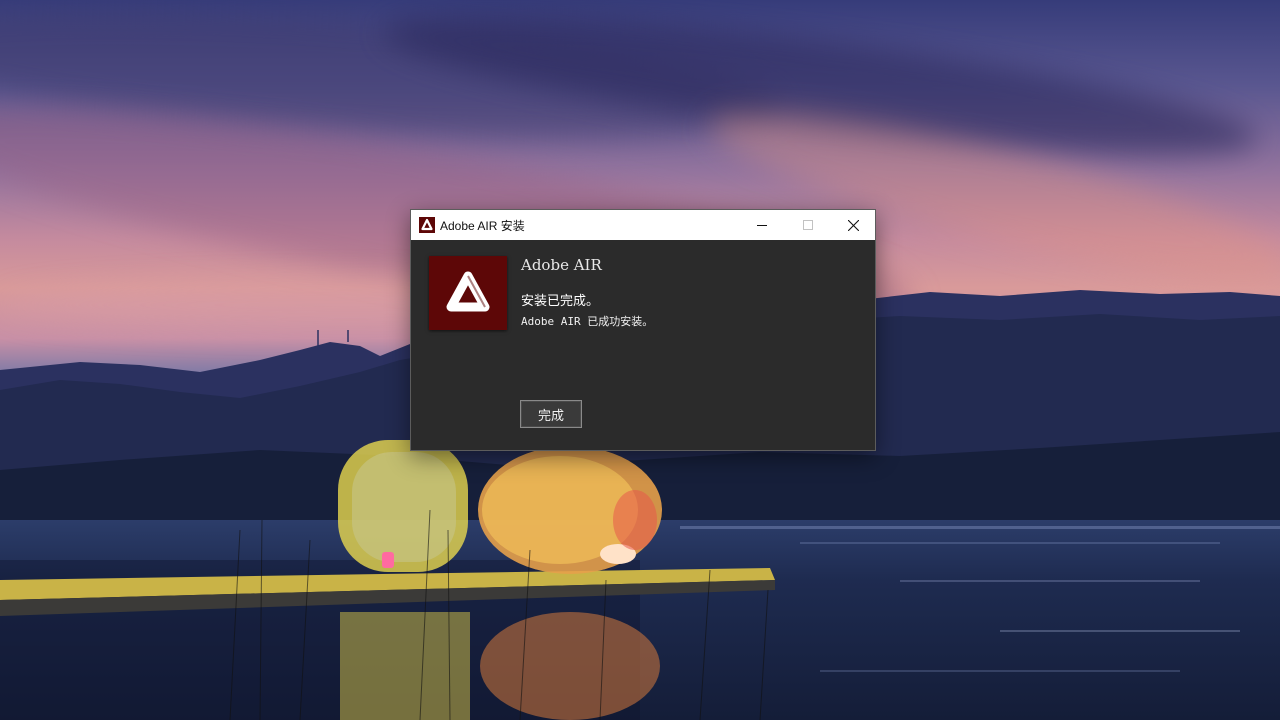  Describe the element at coordinates (427, 225) in the screenshot. I see `adobe-air-icon` at that location.